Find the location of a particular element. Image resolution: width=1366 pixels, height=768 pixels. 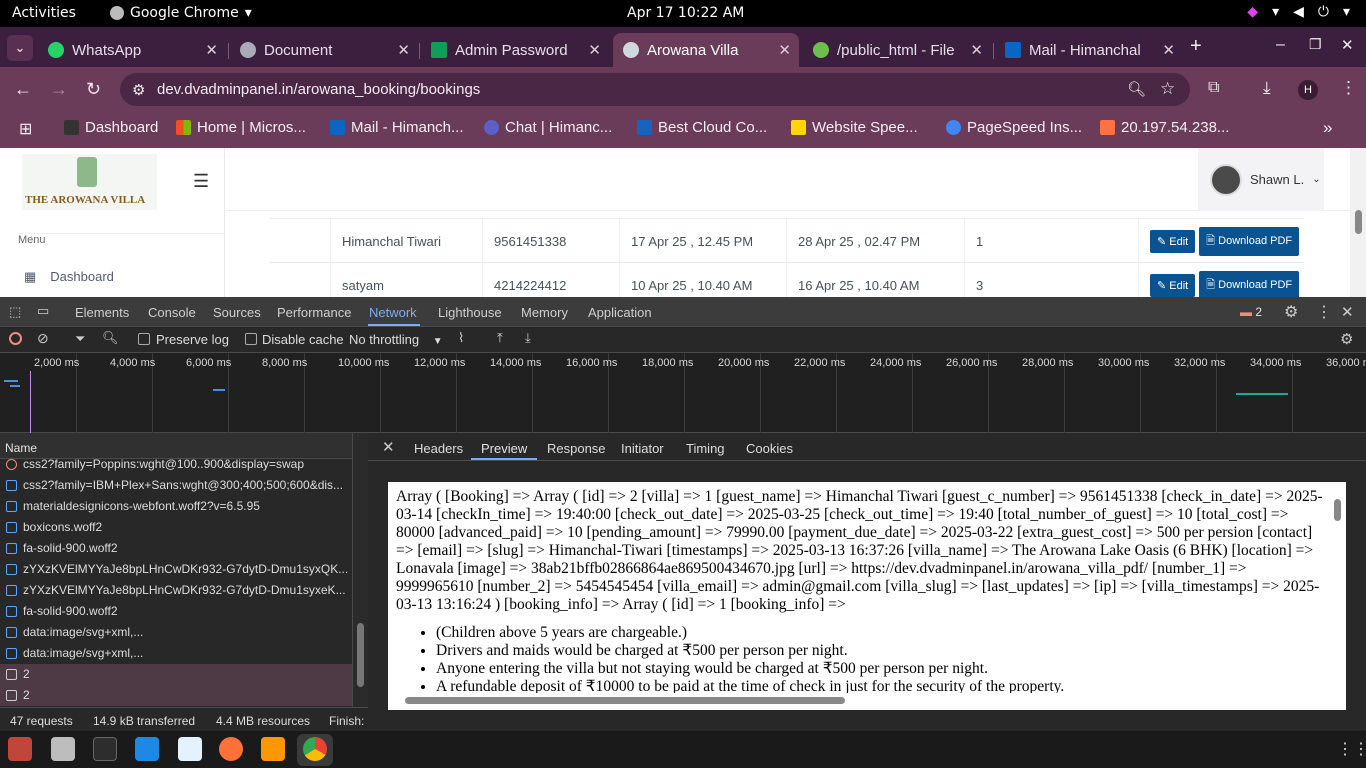

app-indicator-icon: ◆ is located at coordinates (1252, 12).